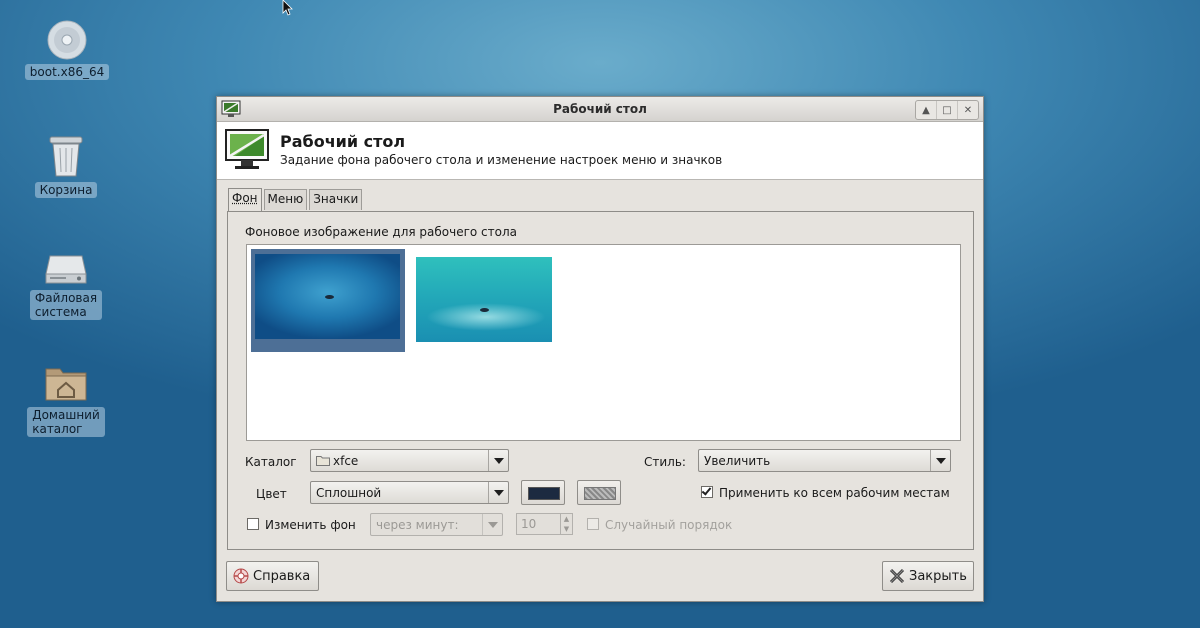 This screenshot has height=628, width=1200. Describe the element at coordinates (381, 232) in the screenshot. I see `background-image-label: Фоновое изображение для рабочего стола` at that location.